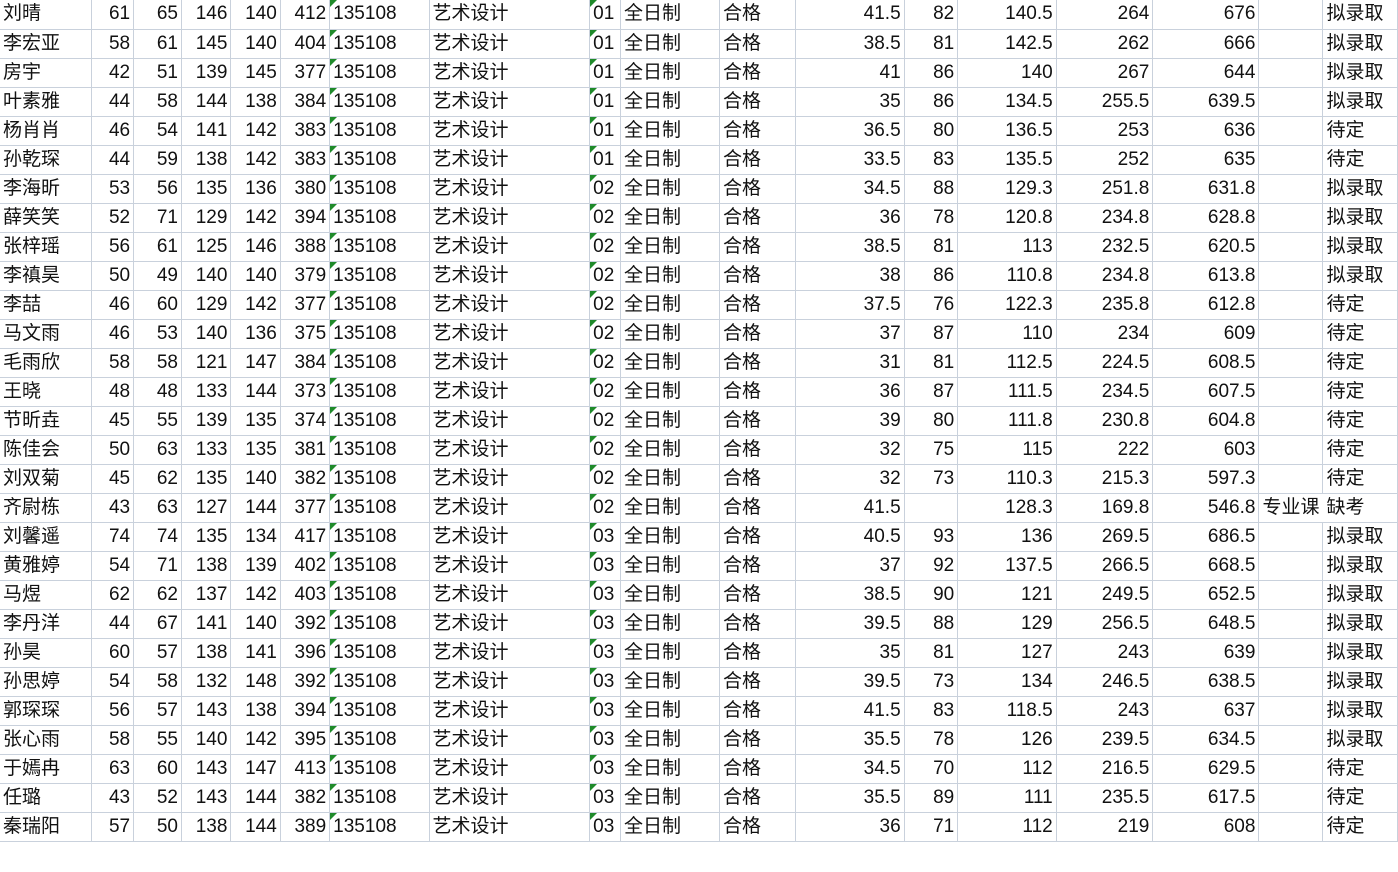  I want to click on cell-p4: 243, so click(1105, 653).